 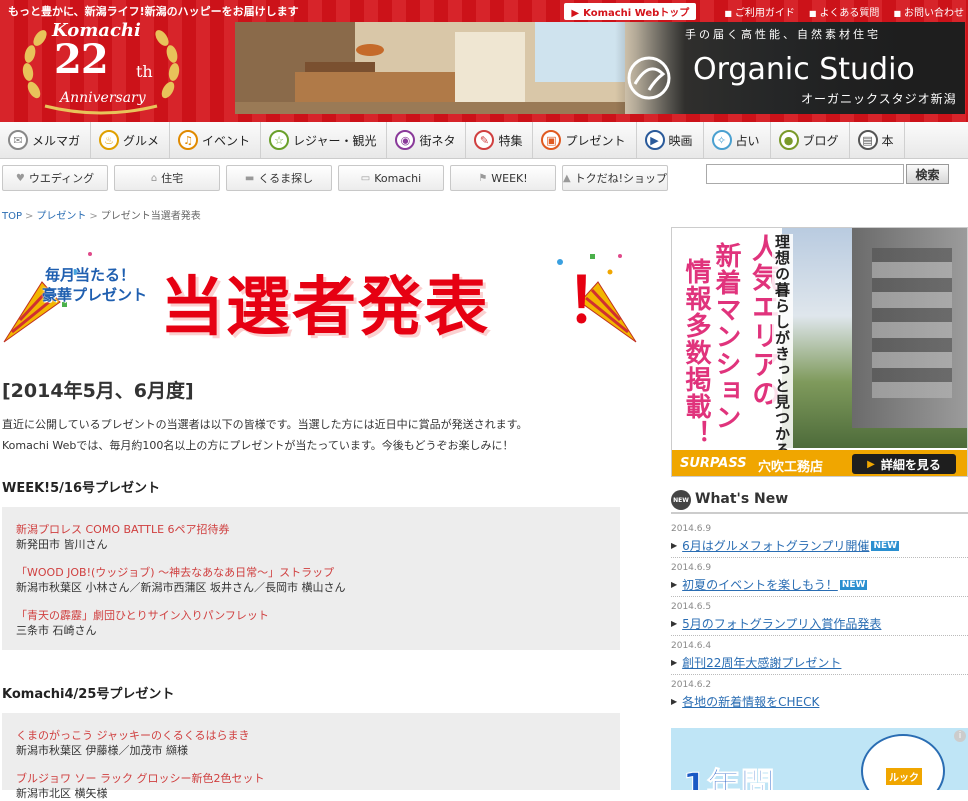 What do you see at coordinates (141, 140) in the screenshot?
I see `category-nav-label: グルメ` at bounding box center [141, 140].